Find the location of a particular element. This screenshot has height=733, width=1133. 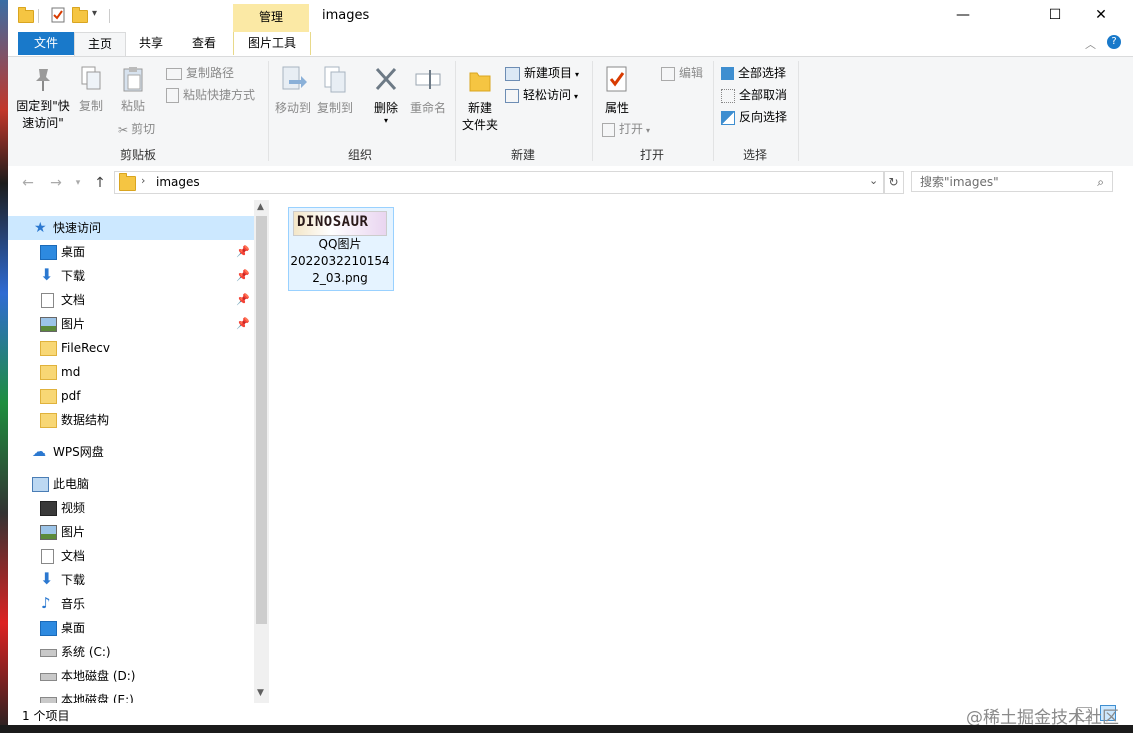

nav-item-pictures: 图片 📌 is located at coordinates (131, 324).